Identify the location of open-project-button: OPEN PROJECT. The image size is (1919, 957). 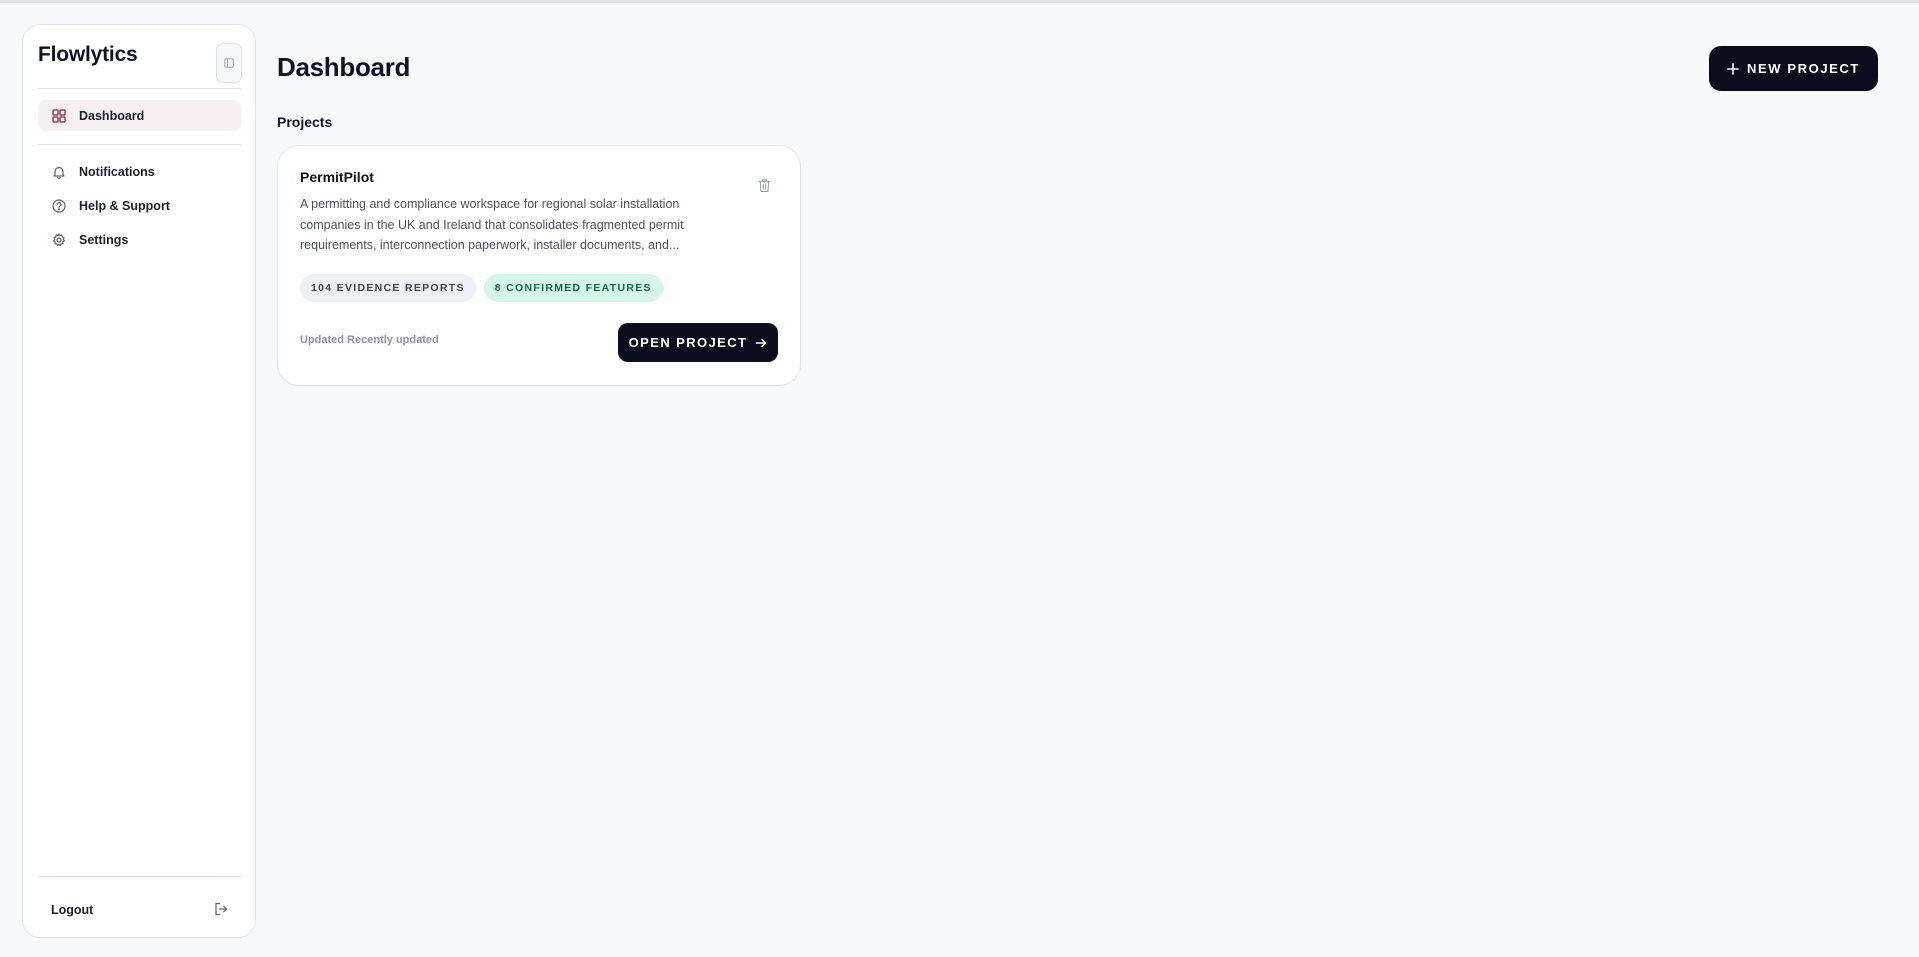
(698, 342).